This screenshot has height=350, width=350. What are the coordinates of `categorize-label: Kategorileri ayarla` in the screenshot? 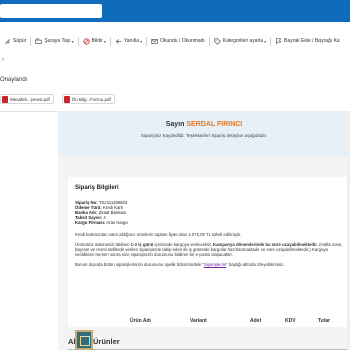 It's located at (243, 41).